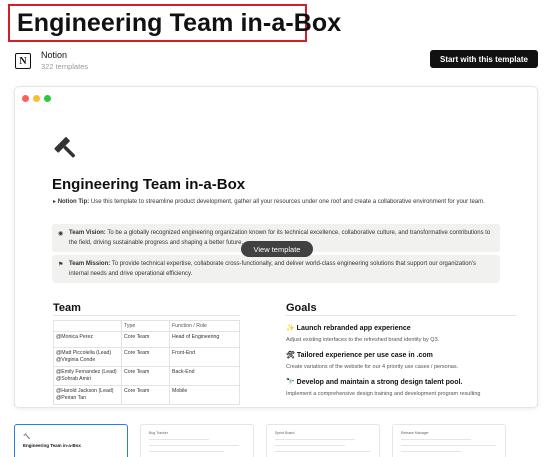 This screenshot has width=550, height=457. Describe the element at coordinates (401, 315) in the screenshot. I see `goals-divider` at that location.